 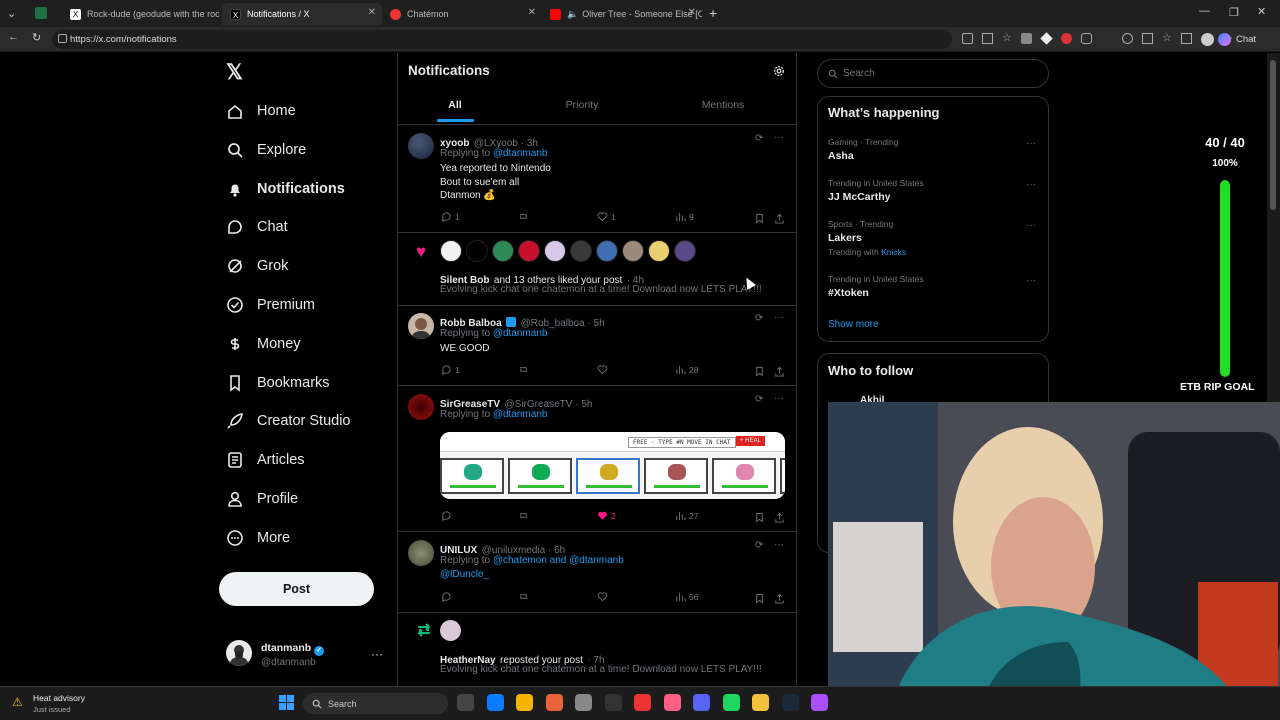 What do you see at coordinates (779, 71) in the screenshot?
I see `settings-gear-icon` at bounding box center [779, 71].